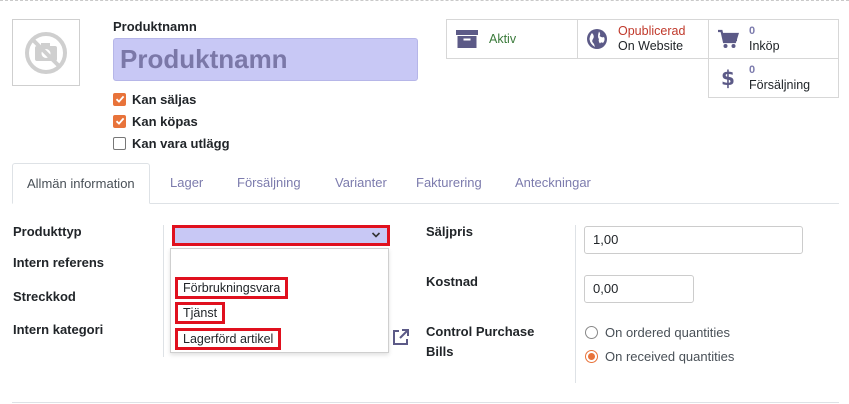 The image size is (849, 404). Describe the element at coordinates (652, 31) in the screenshot. I see `website-status: Opublicerad` at that location.